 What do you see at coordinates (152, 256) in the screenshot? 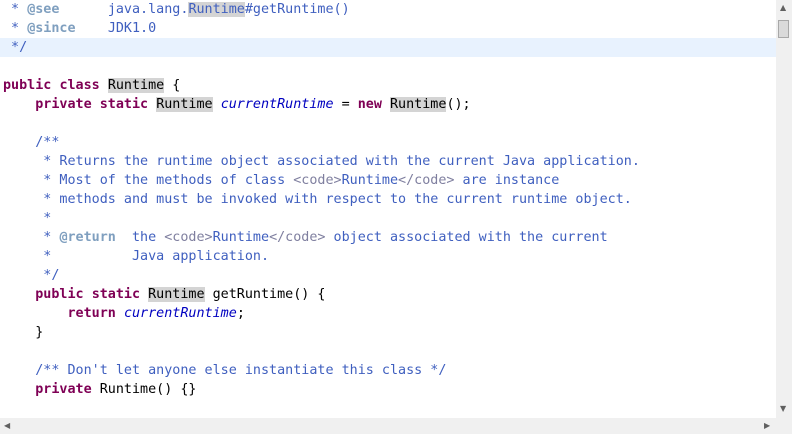
I see `code-line: * Java application.` at bounding box center [152, 256].